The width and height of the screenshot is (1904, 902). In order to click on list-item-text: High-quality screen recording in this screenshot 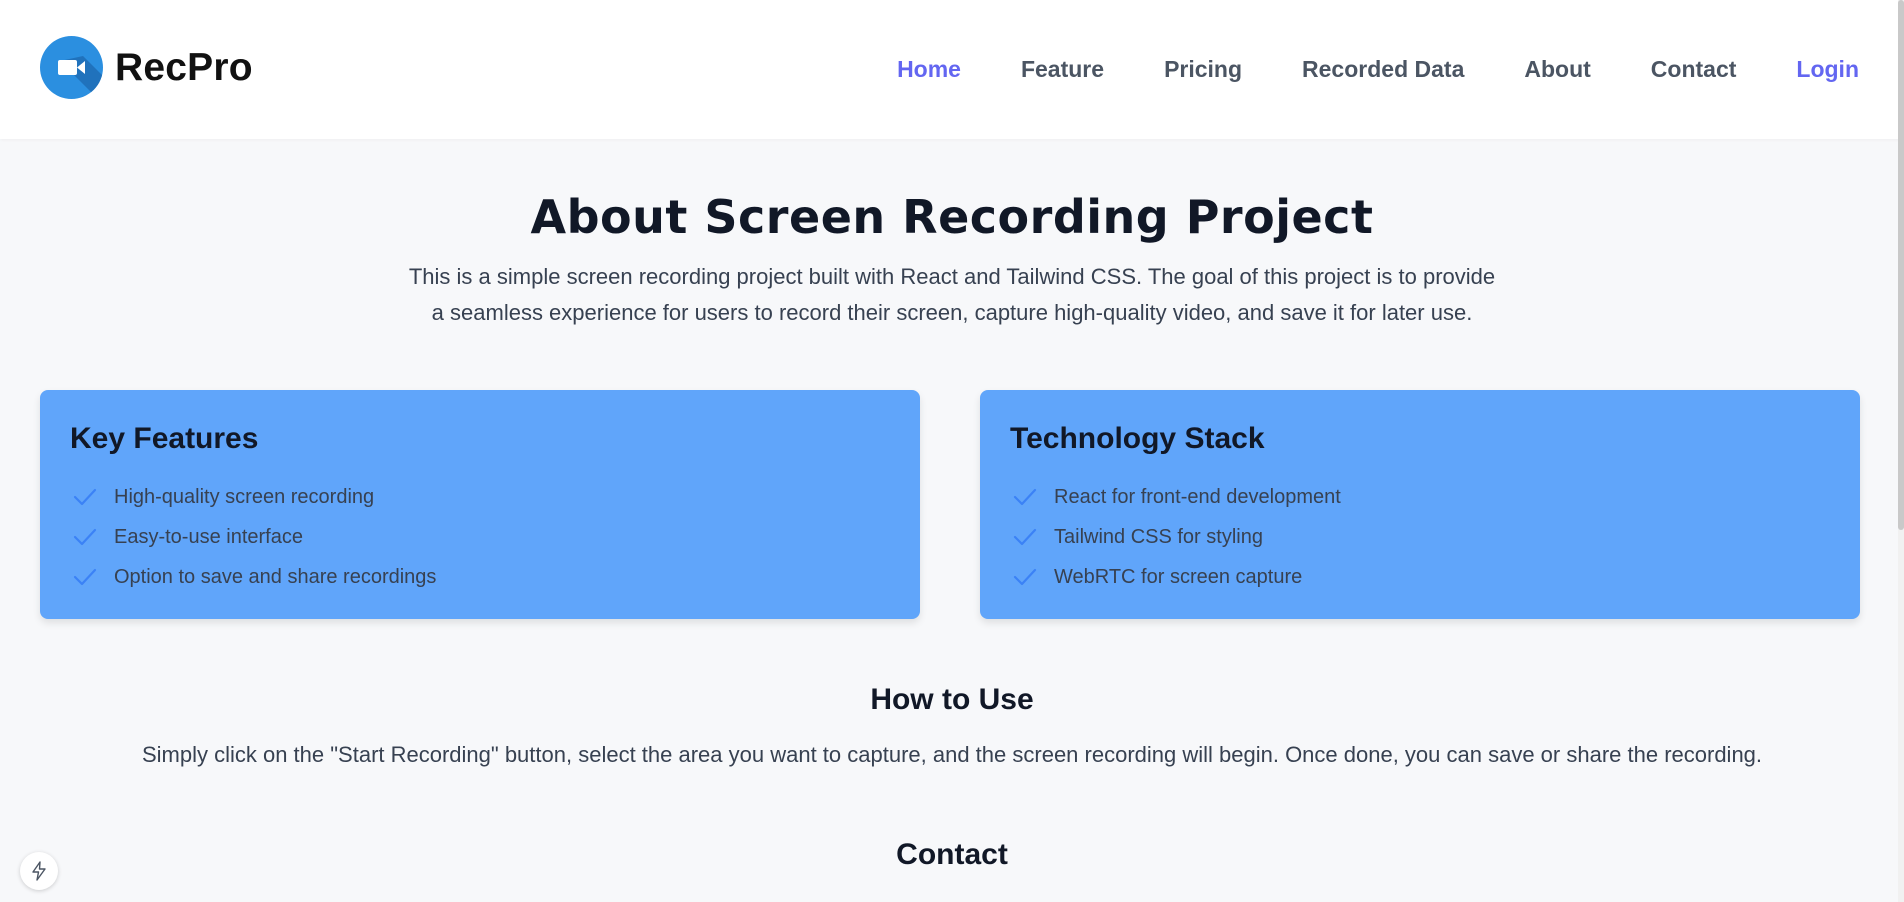, I will do `click(244, 496)`.